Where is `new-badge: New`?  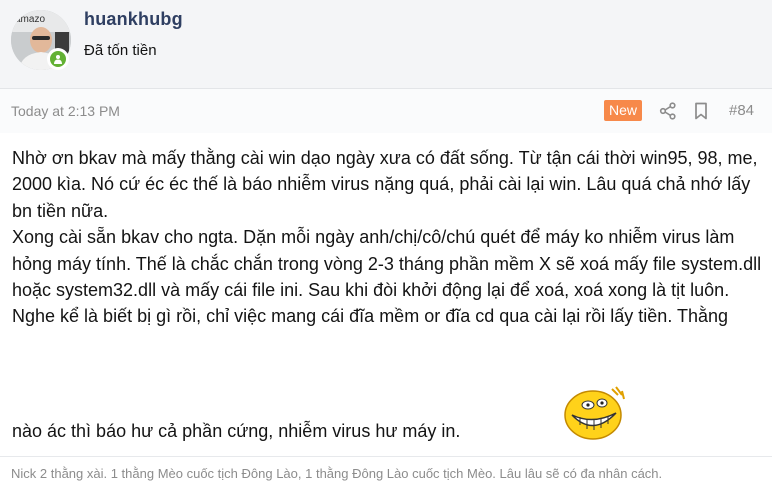
new-badge: New is located at coordinates (623, 110).